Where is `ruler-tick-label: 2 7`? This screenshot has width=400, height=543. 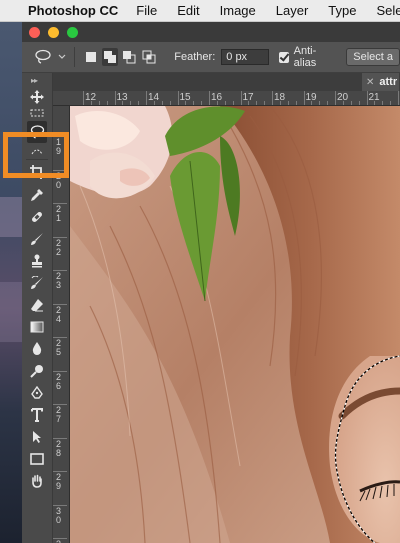 ruler-tick-label: 2 7 is located at coordinates (59, 414).